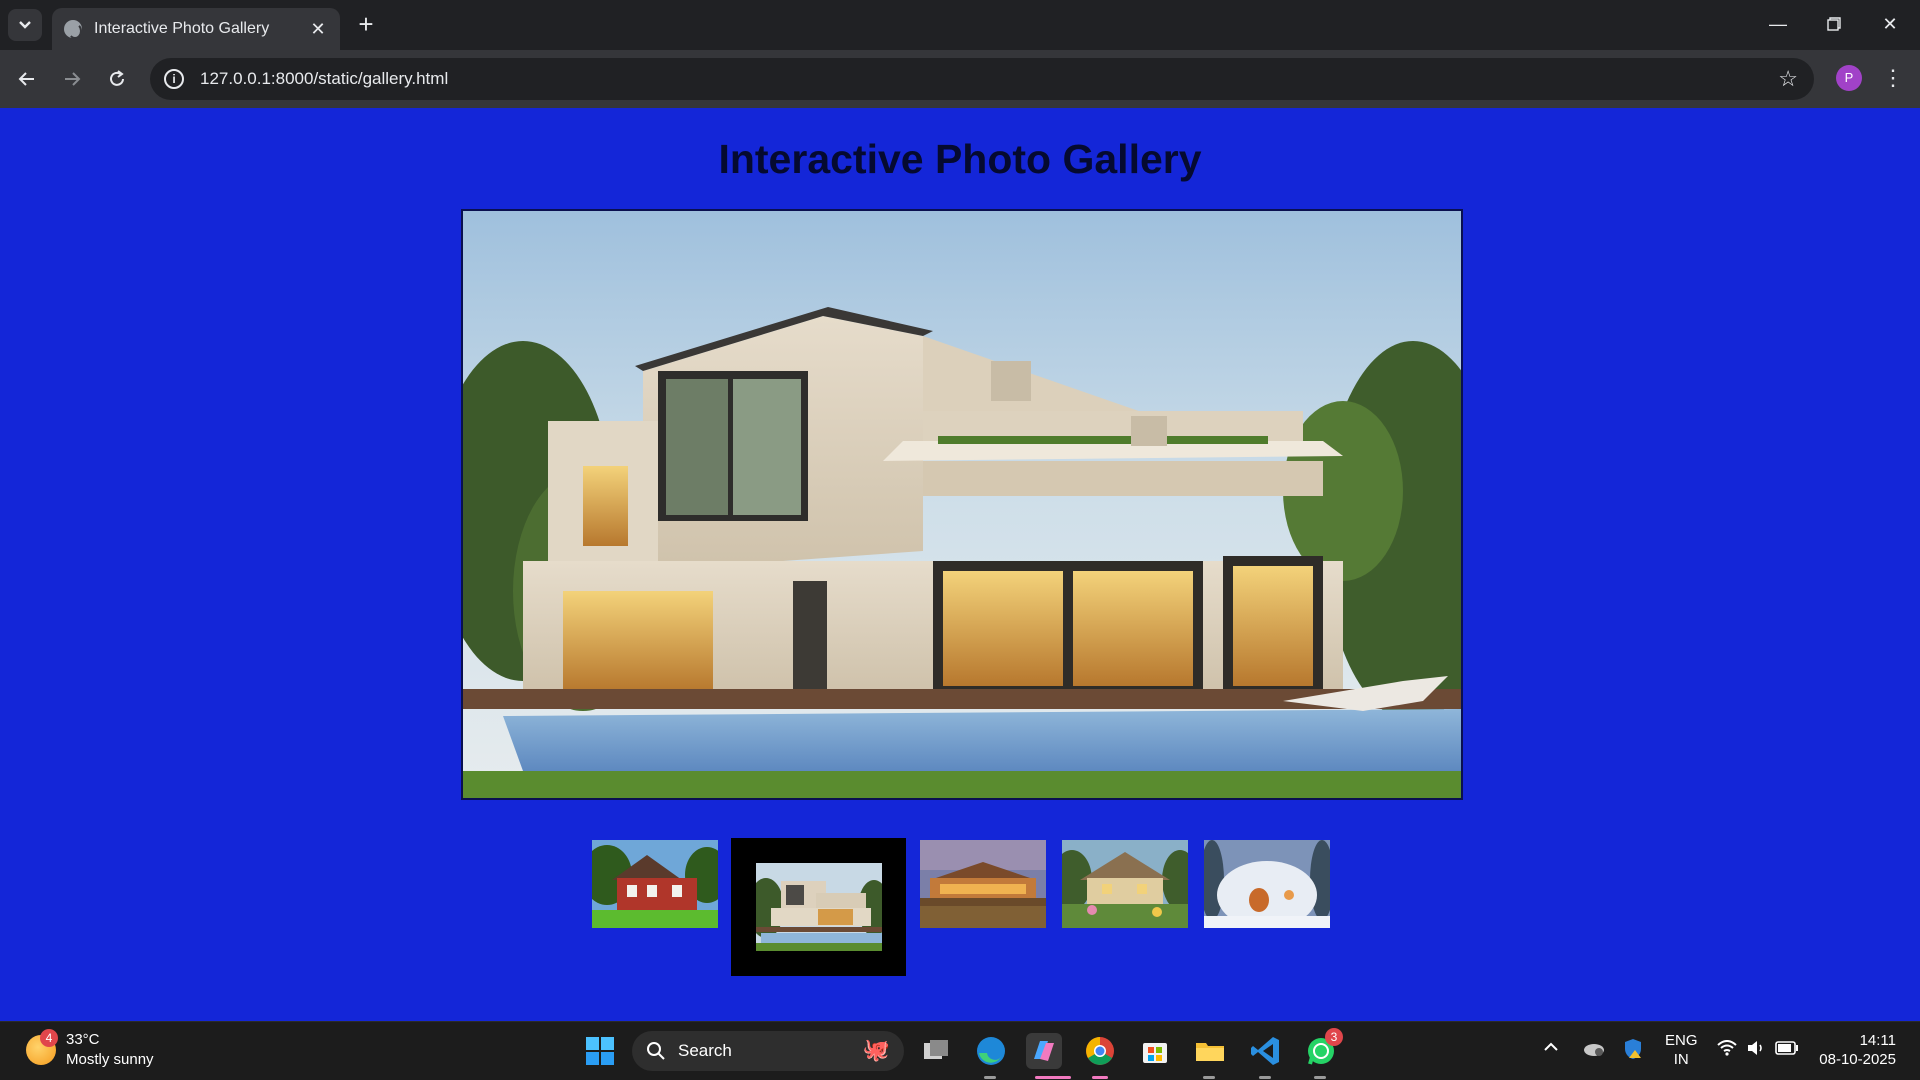  Describe the element at coordinates (1778, 24) in the screenshot. I see `minimize-icon: —` at that location.